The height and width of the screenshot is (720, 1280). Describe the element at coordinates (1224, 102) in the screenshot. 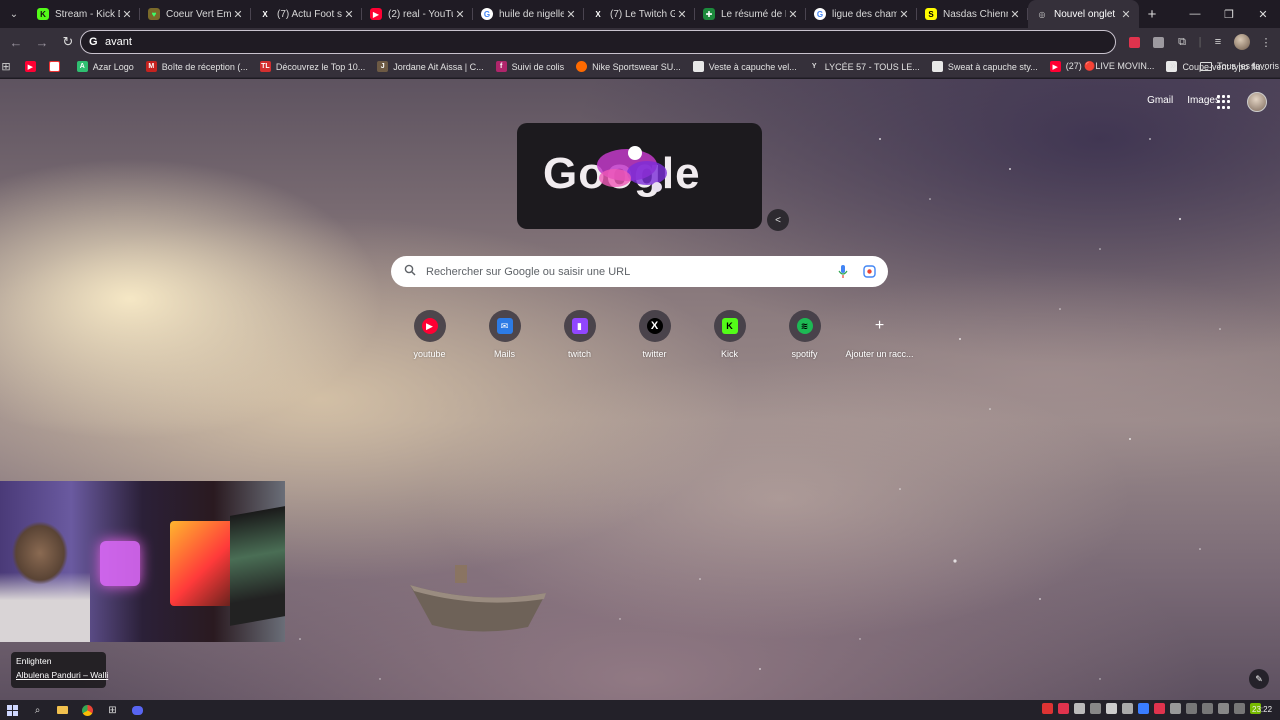

I see `google-apps-icon` at that location.